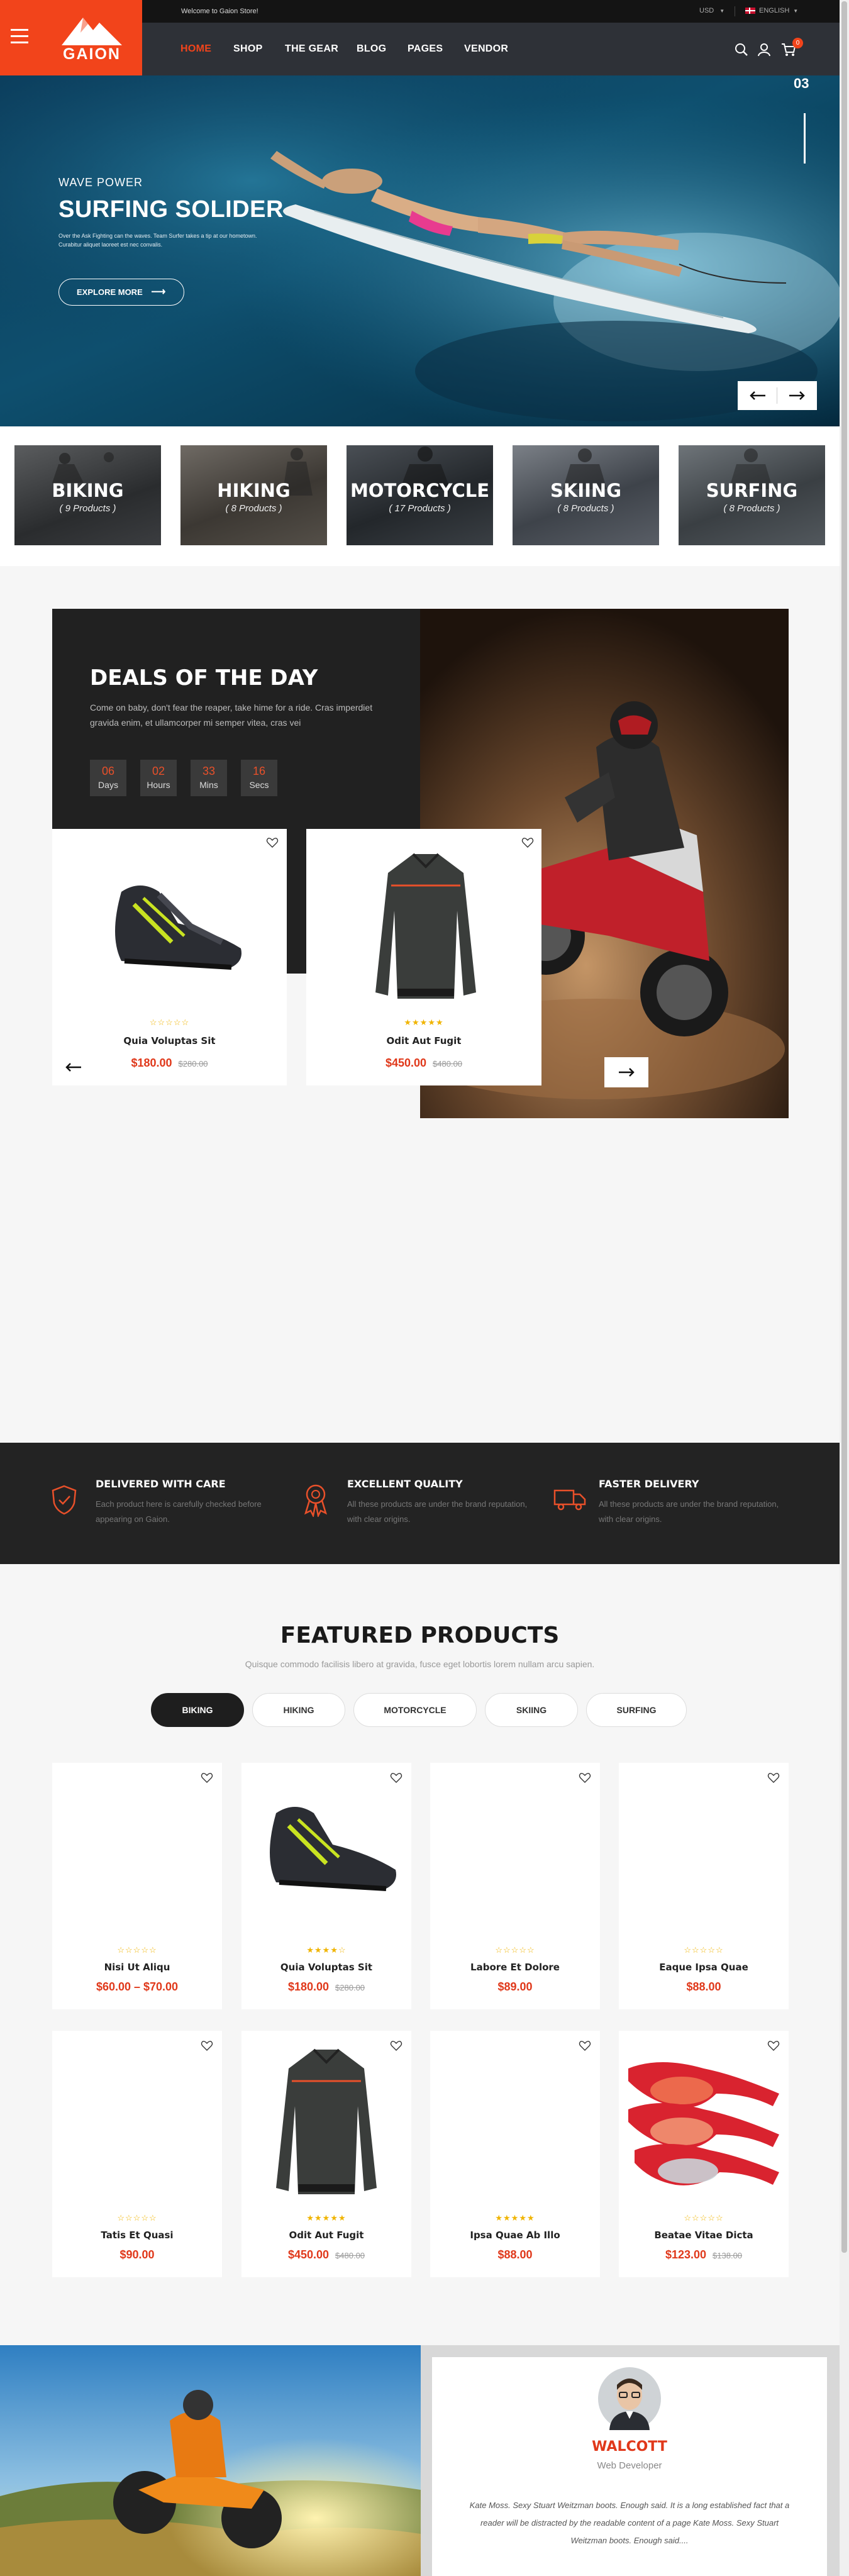 The height and width of the screenshot is (2576, 849). Describe the element at coordinates (326, 2121) in the screenshot. I see `cycling-jacket-image` at that location.